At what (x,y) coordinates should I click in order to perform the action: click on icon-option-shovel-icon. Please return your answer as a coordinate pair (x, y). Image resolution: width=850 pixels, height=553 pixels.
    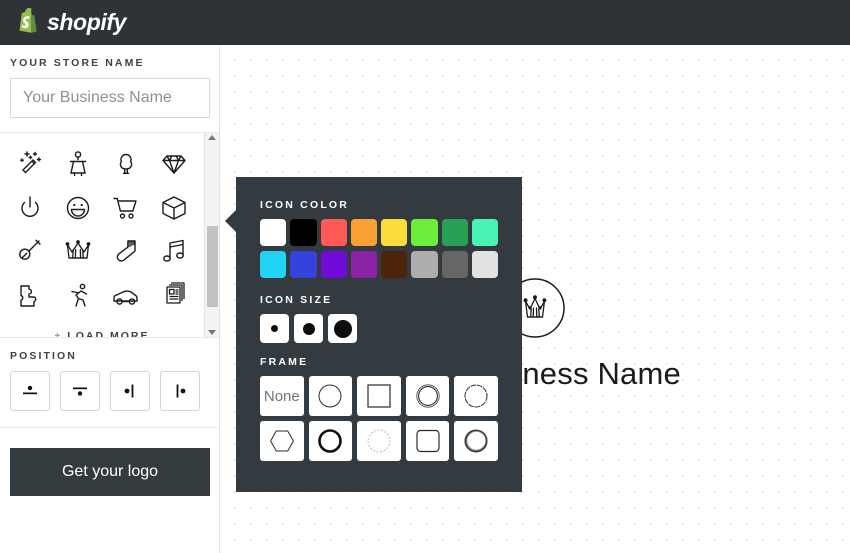
    Looking at the image, I should click on (30, 252).